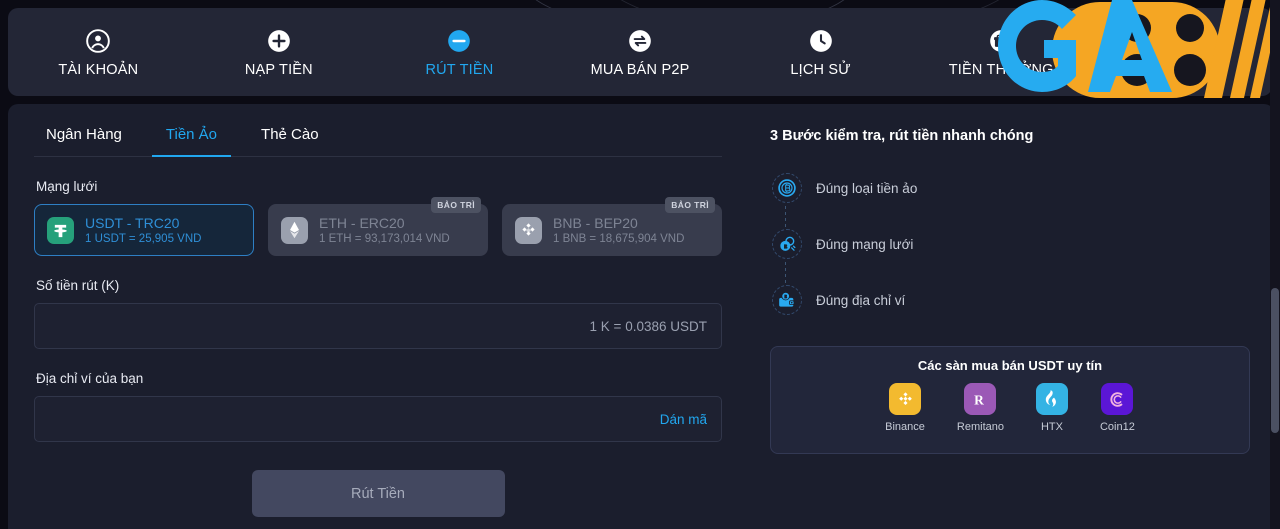 The image size is (1280, 529). What do you see at coordinates (867, 188) in the screenshot?
I see `step-label: Đúng loại tiền ảo` at bounding box center [867, 188].